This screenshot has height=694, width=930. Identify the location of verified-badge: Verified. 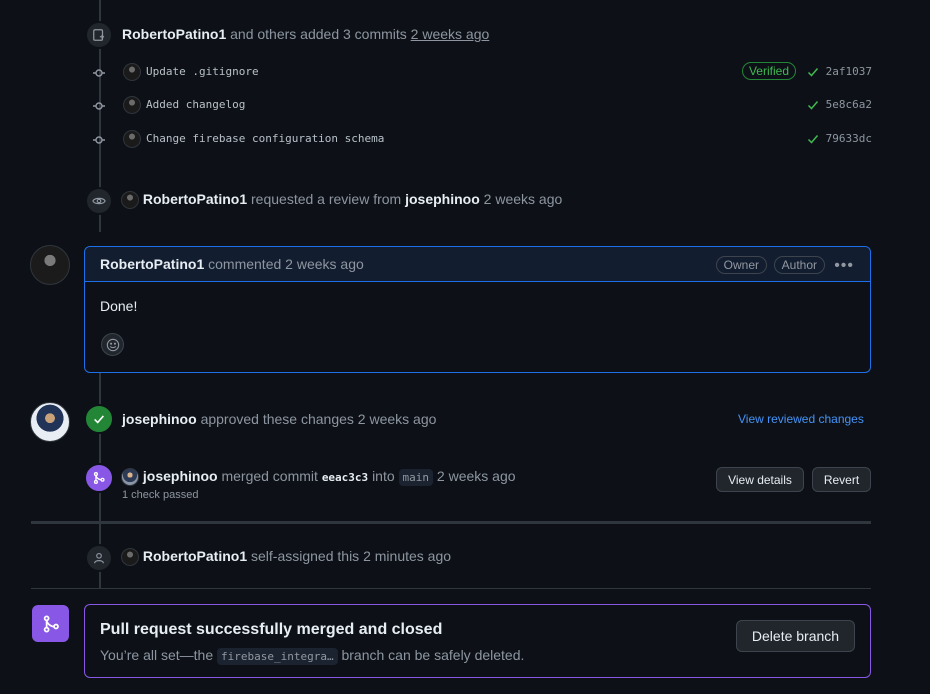
(768, 71).